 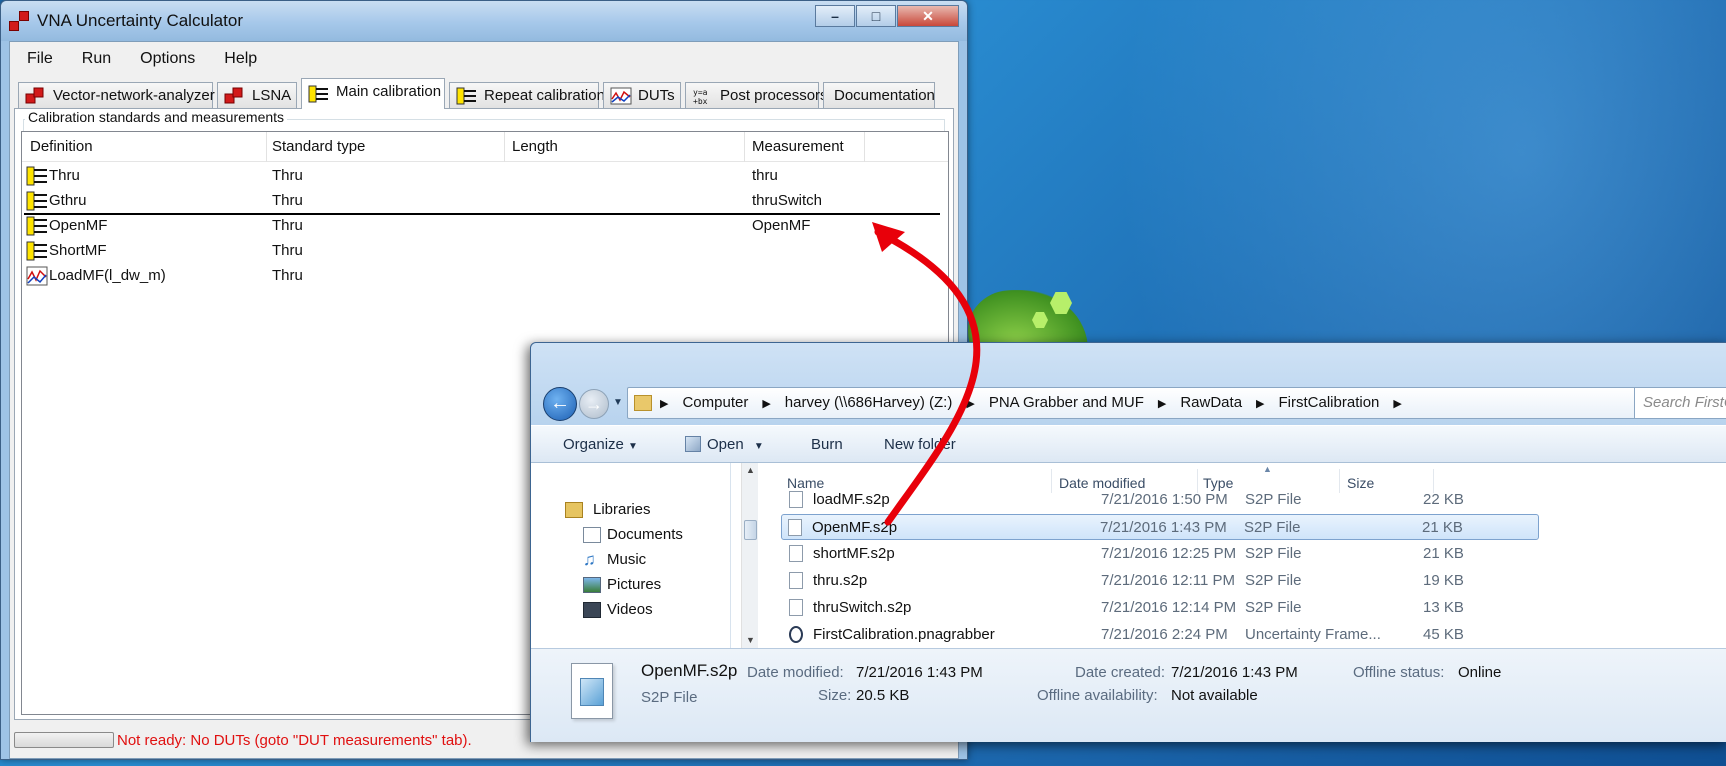 I want to click on breadcrumb-rawdata: RawData, so click(x=1211, y=404).